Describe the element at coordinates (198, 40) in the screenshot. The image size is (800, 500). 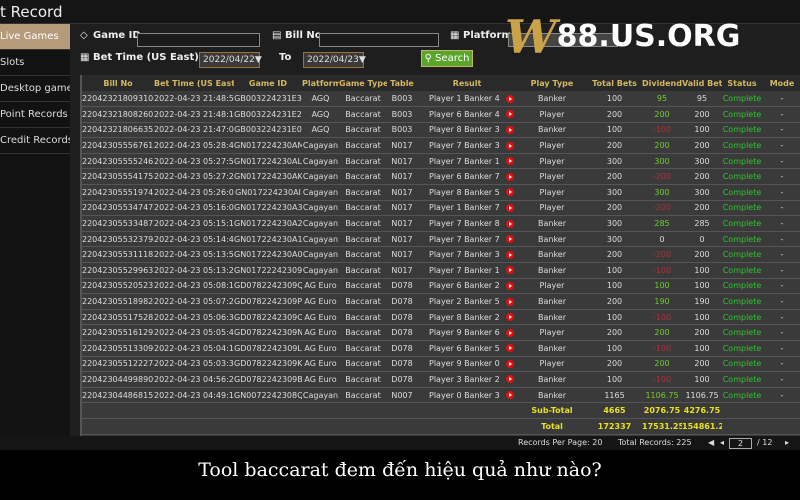
I see `game-id-input` at that location.